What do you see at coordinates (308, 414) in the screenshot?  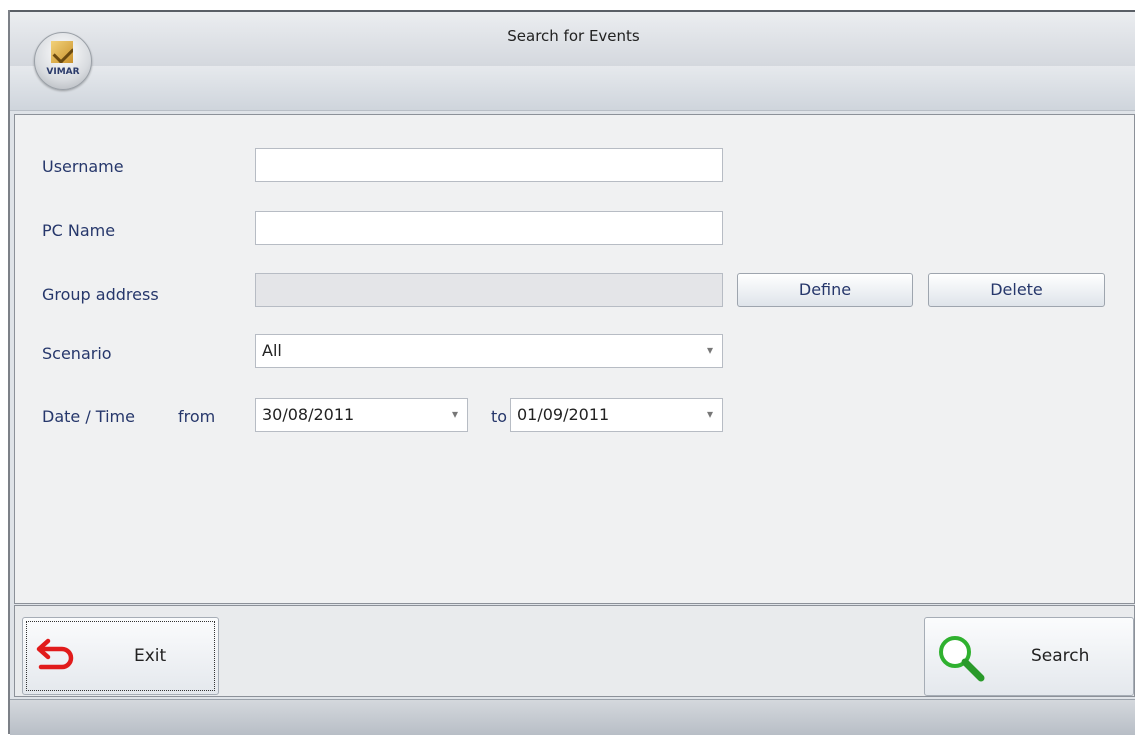 I see `from-date-value: 30/08/2011` at bounding box center [308, 414].